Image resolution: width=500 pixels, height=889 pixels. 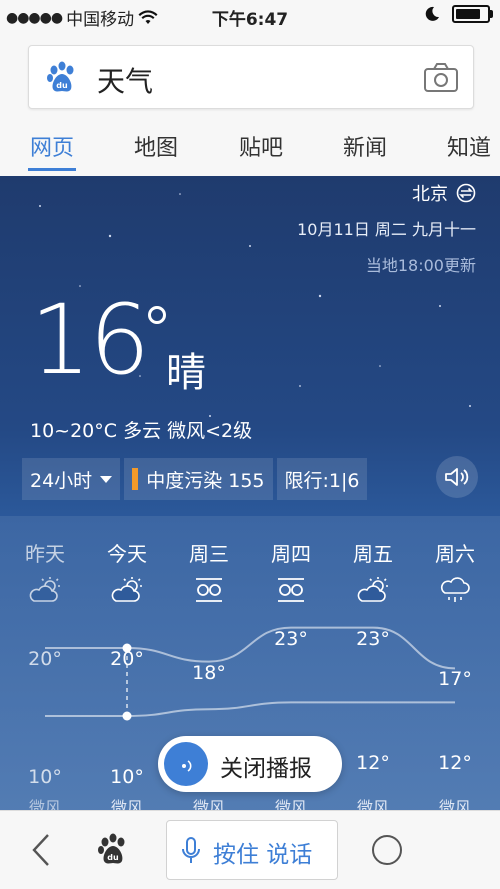 I want to click on date-line: 10月11日 周二 九月十一, so click(x=386, y=229).